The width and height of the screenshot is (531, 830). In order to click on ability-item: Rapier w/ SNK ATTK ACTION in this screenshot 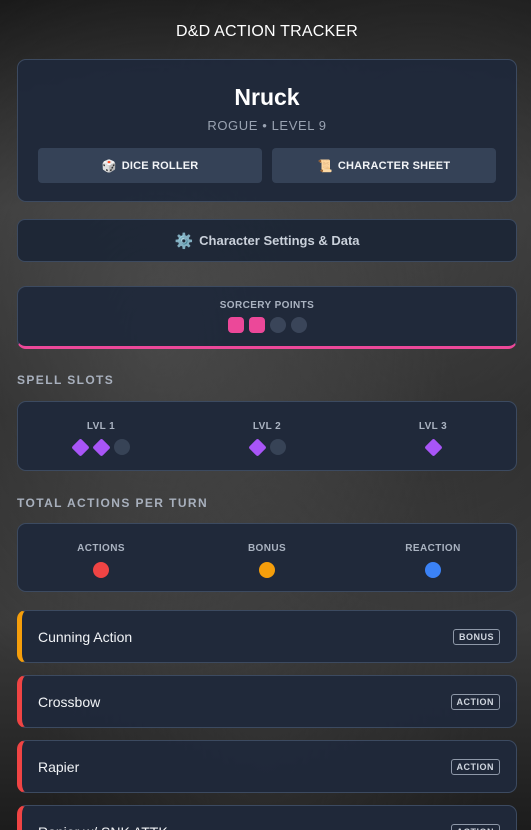, I will do `click(267, 817)`.